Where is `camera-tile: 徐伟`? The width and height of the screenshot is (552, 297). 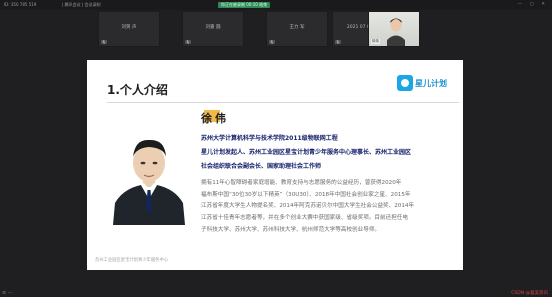
camera-tile: 徐伟 is located at coordinates (394, 29).